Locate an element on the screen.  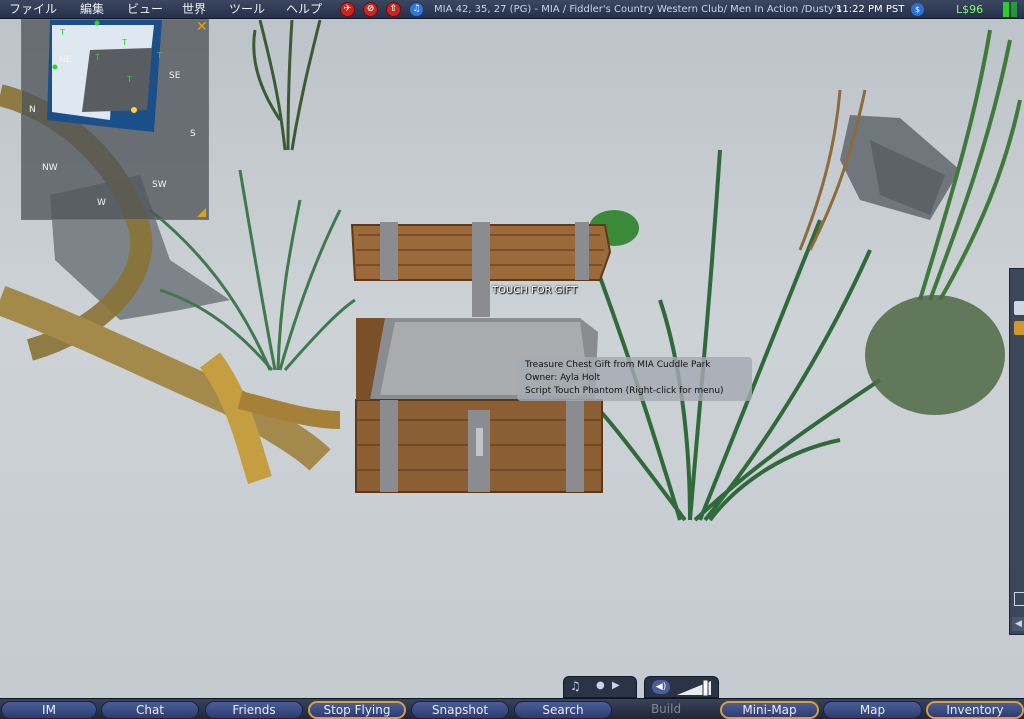
menu-tools: ツール is located at coordinates (247, 9).